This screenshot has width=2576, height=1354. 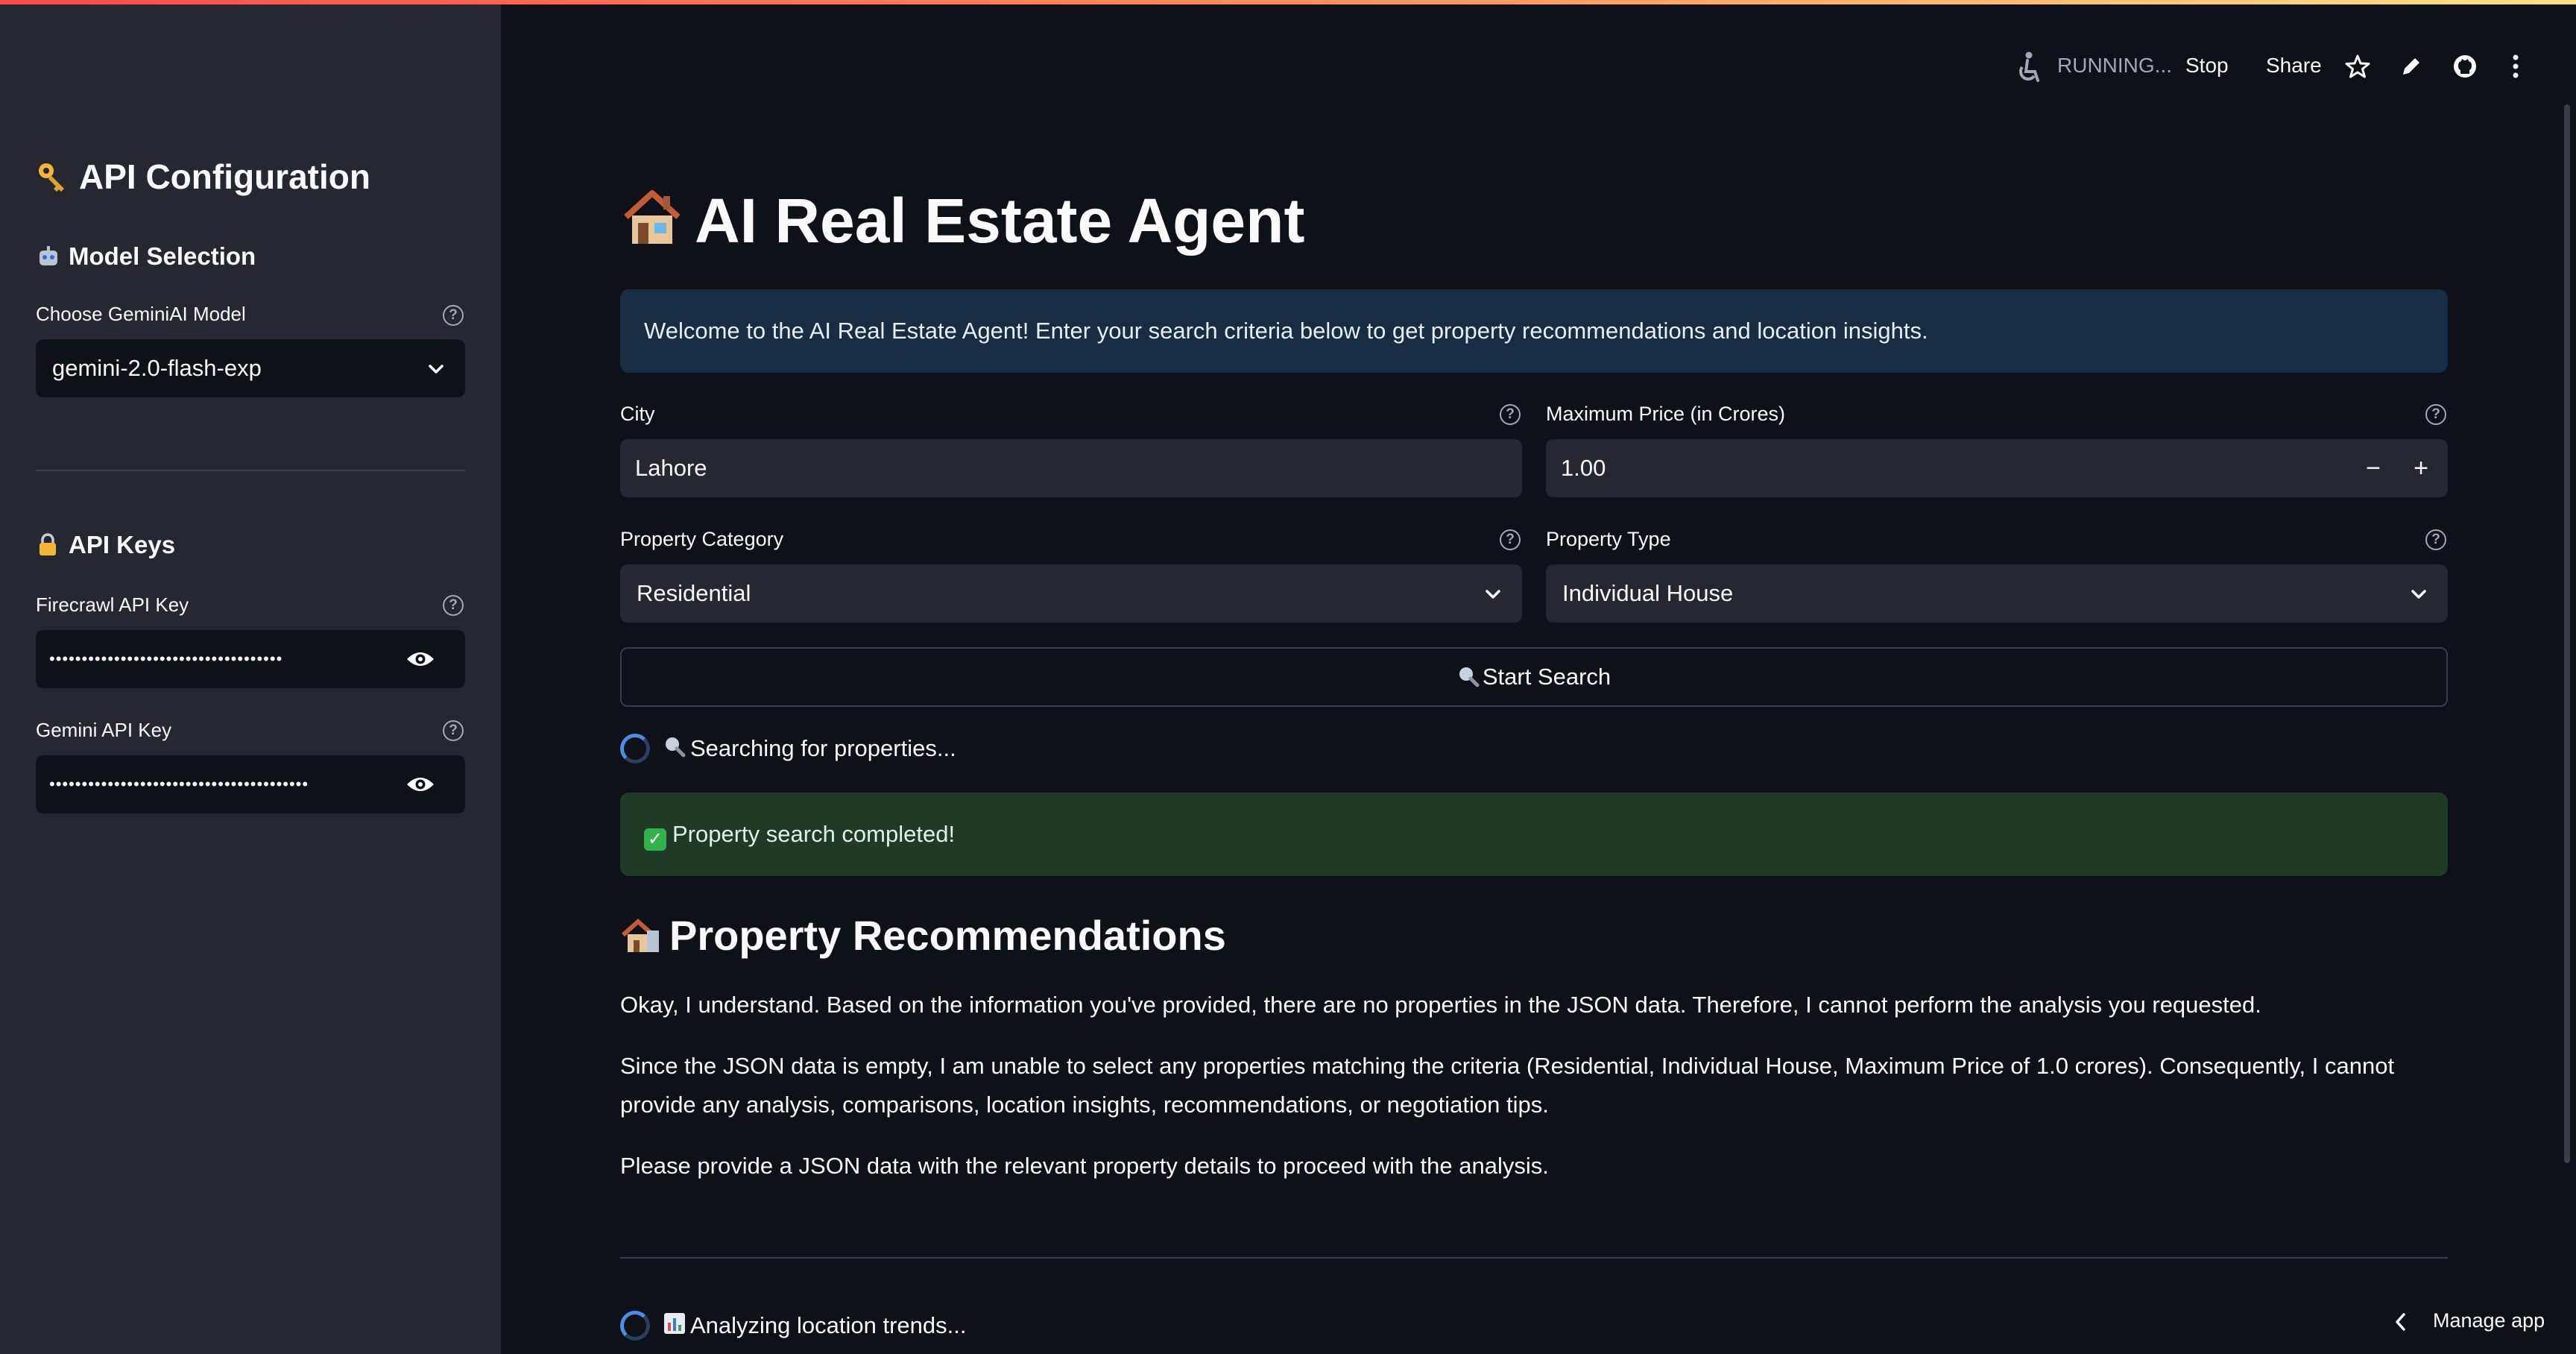 I want to click on key-icon, so click(x=52, y=177).